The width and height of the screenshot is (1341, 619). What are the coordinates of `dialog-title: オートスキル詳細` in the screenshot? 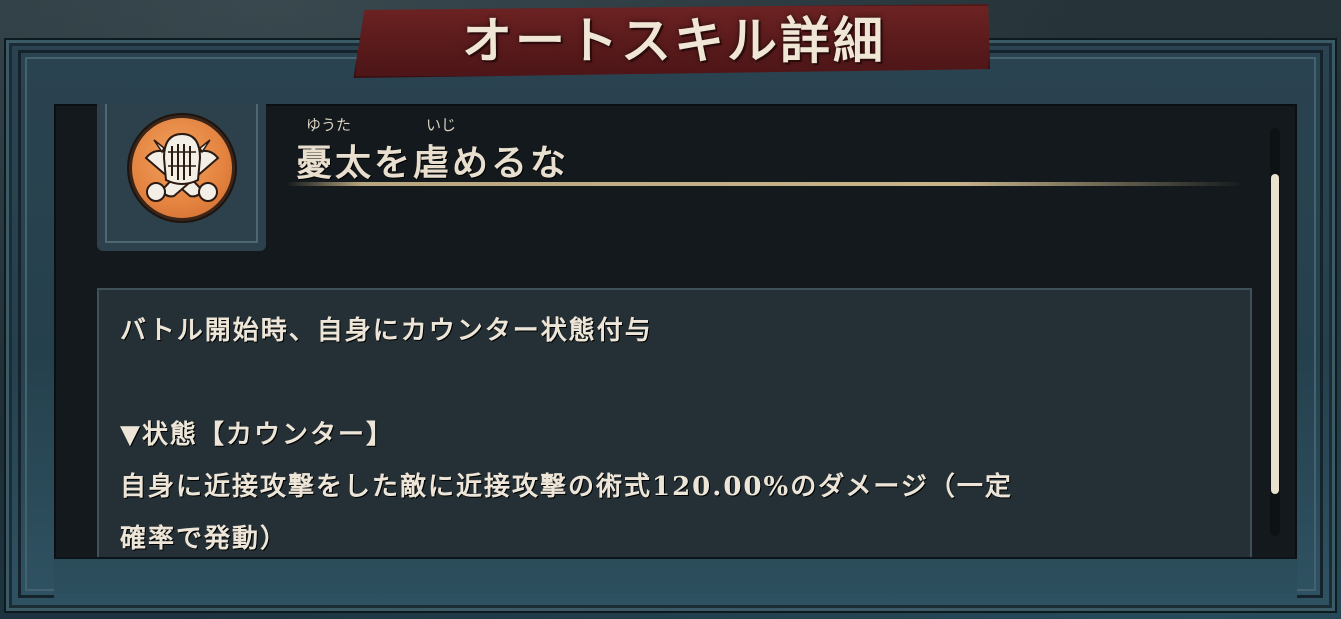 It's located at (674, 40).